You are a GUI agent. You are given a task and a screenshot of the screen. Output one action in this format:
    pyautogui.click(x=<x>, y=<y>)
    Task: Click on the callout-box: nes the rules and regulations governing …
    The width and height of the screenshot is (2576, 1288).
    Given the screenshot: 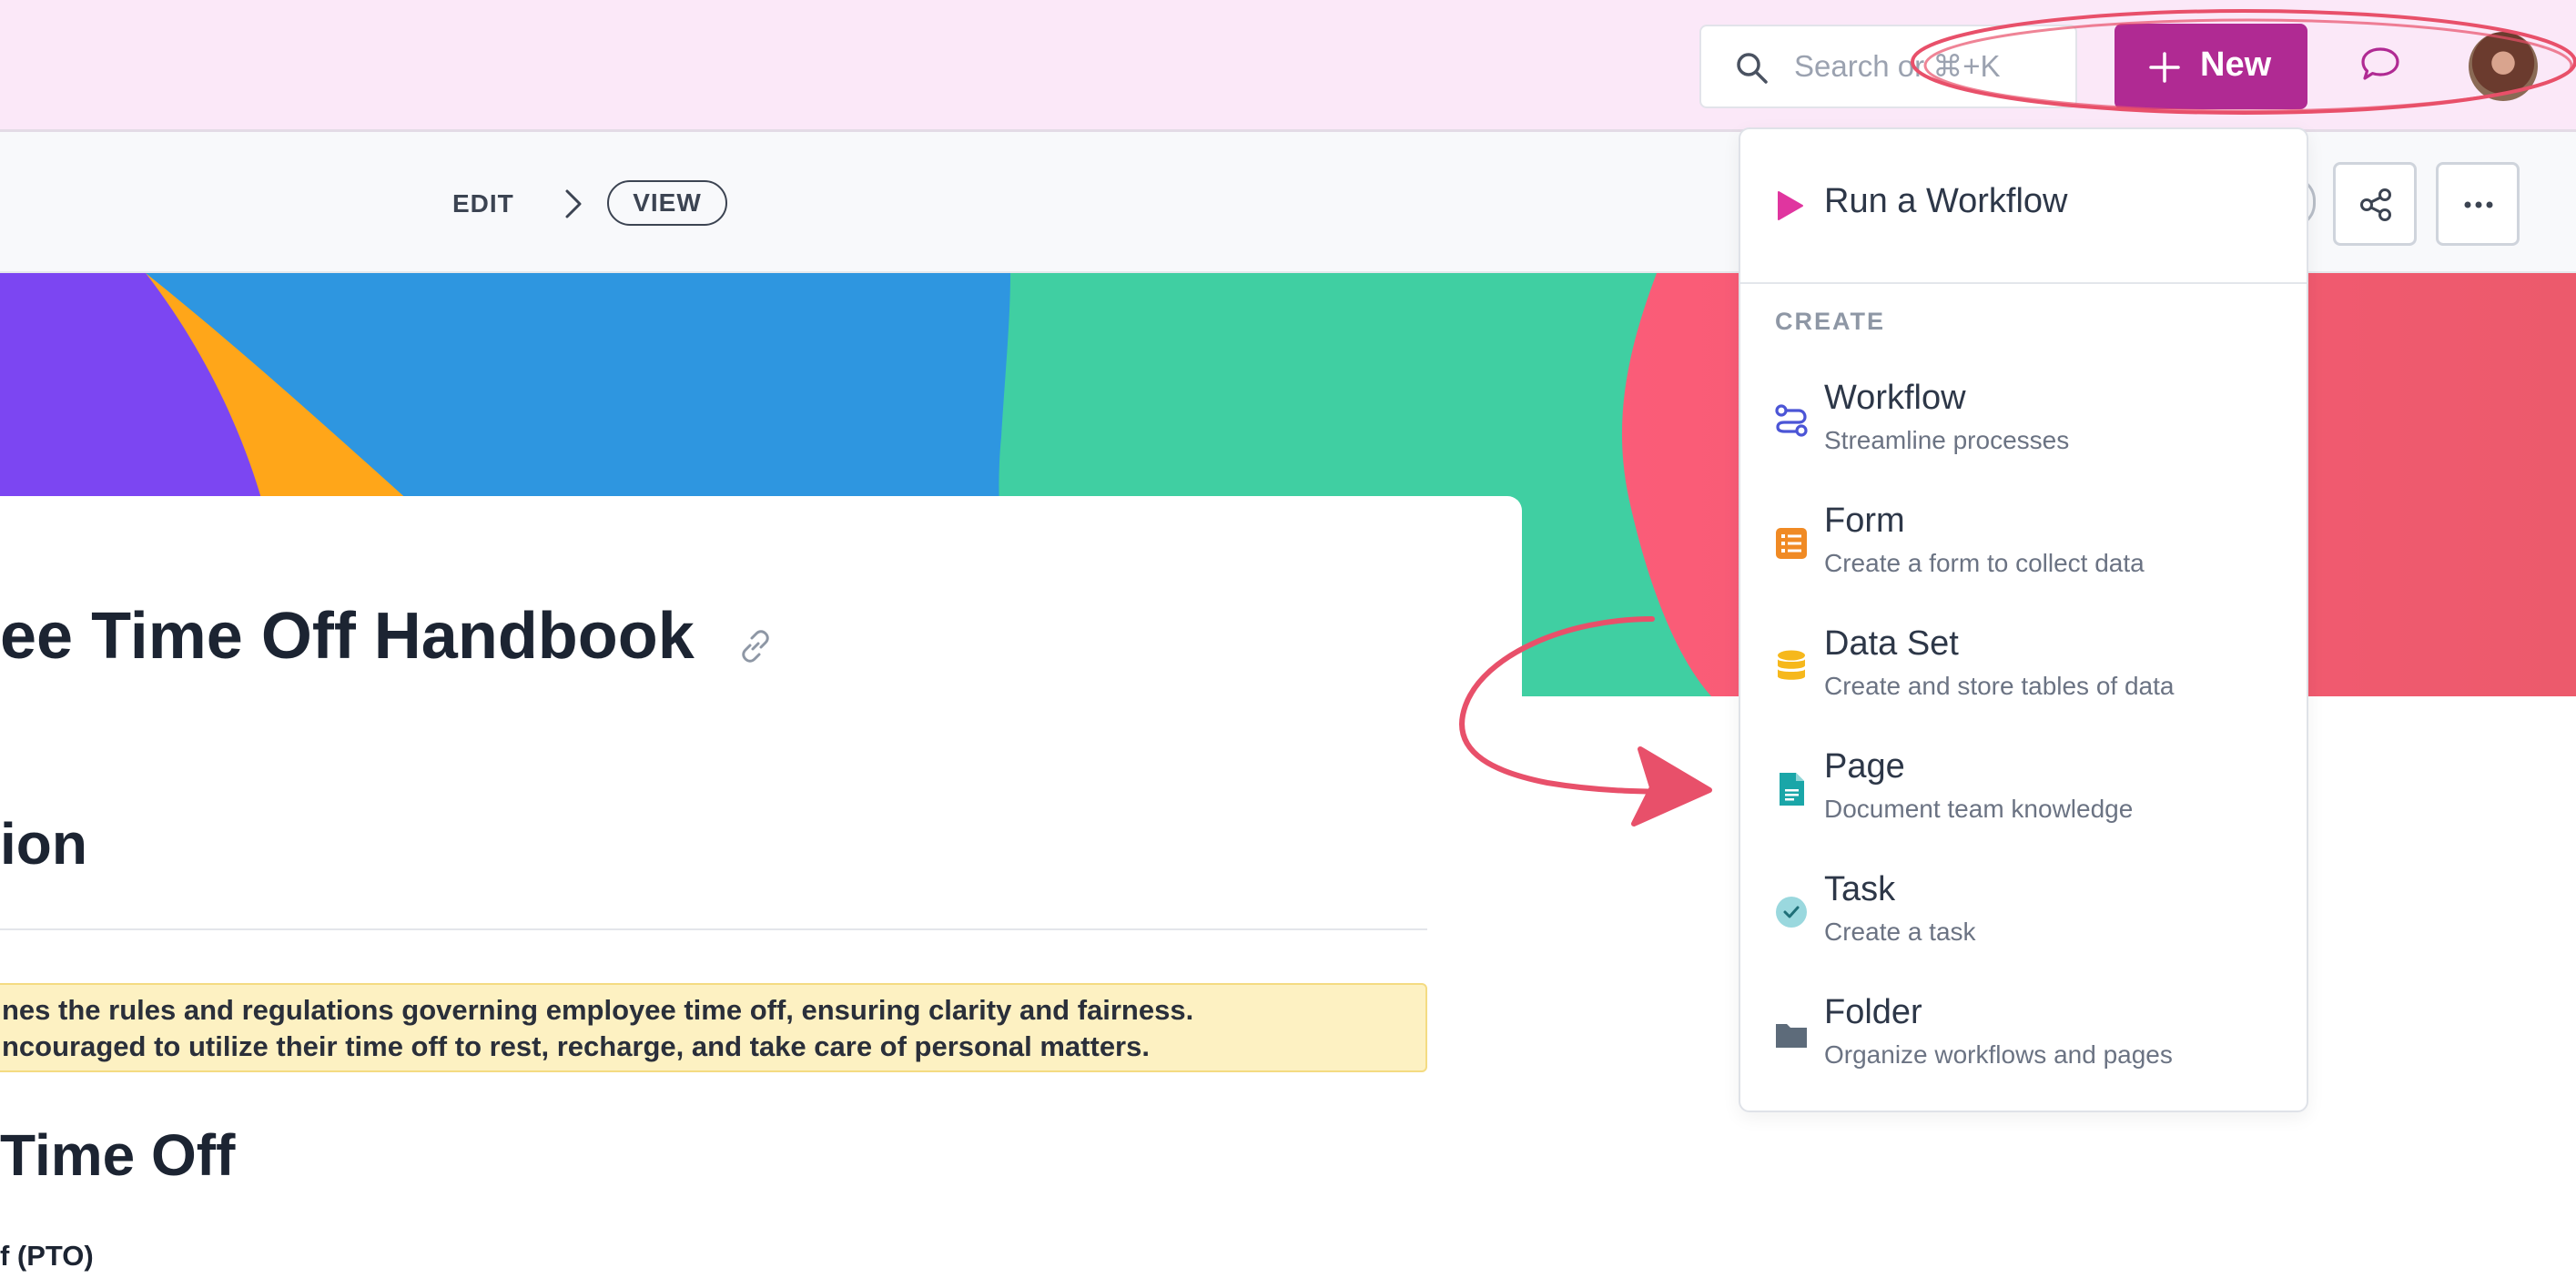 What is the action you would take?
    pyautogui.click(x=713, y=1027)
    